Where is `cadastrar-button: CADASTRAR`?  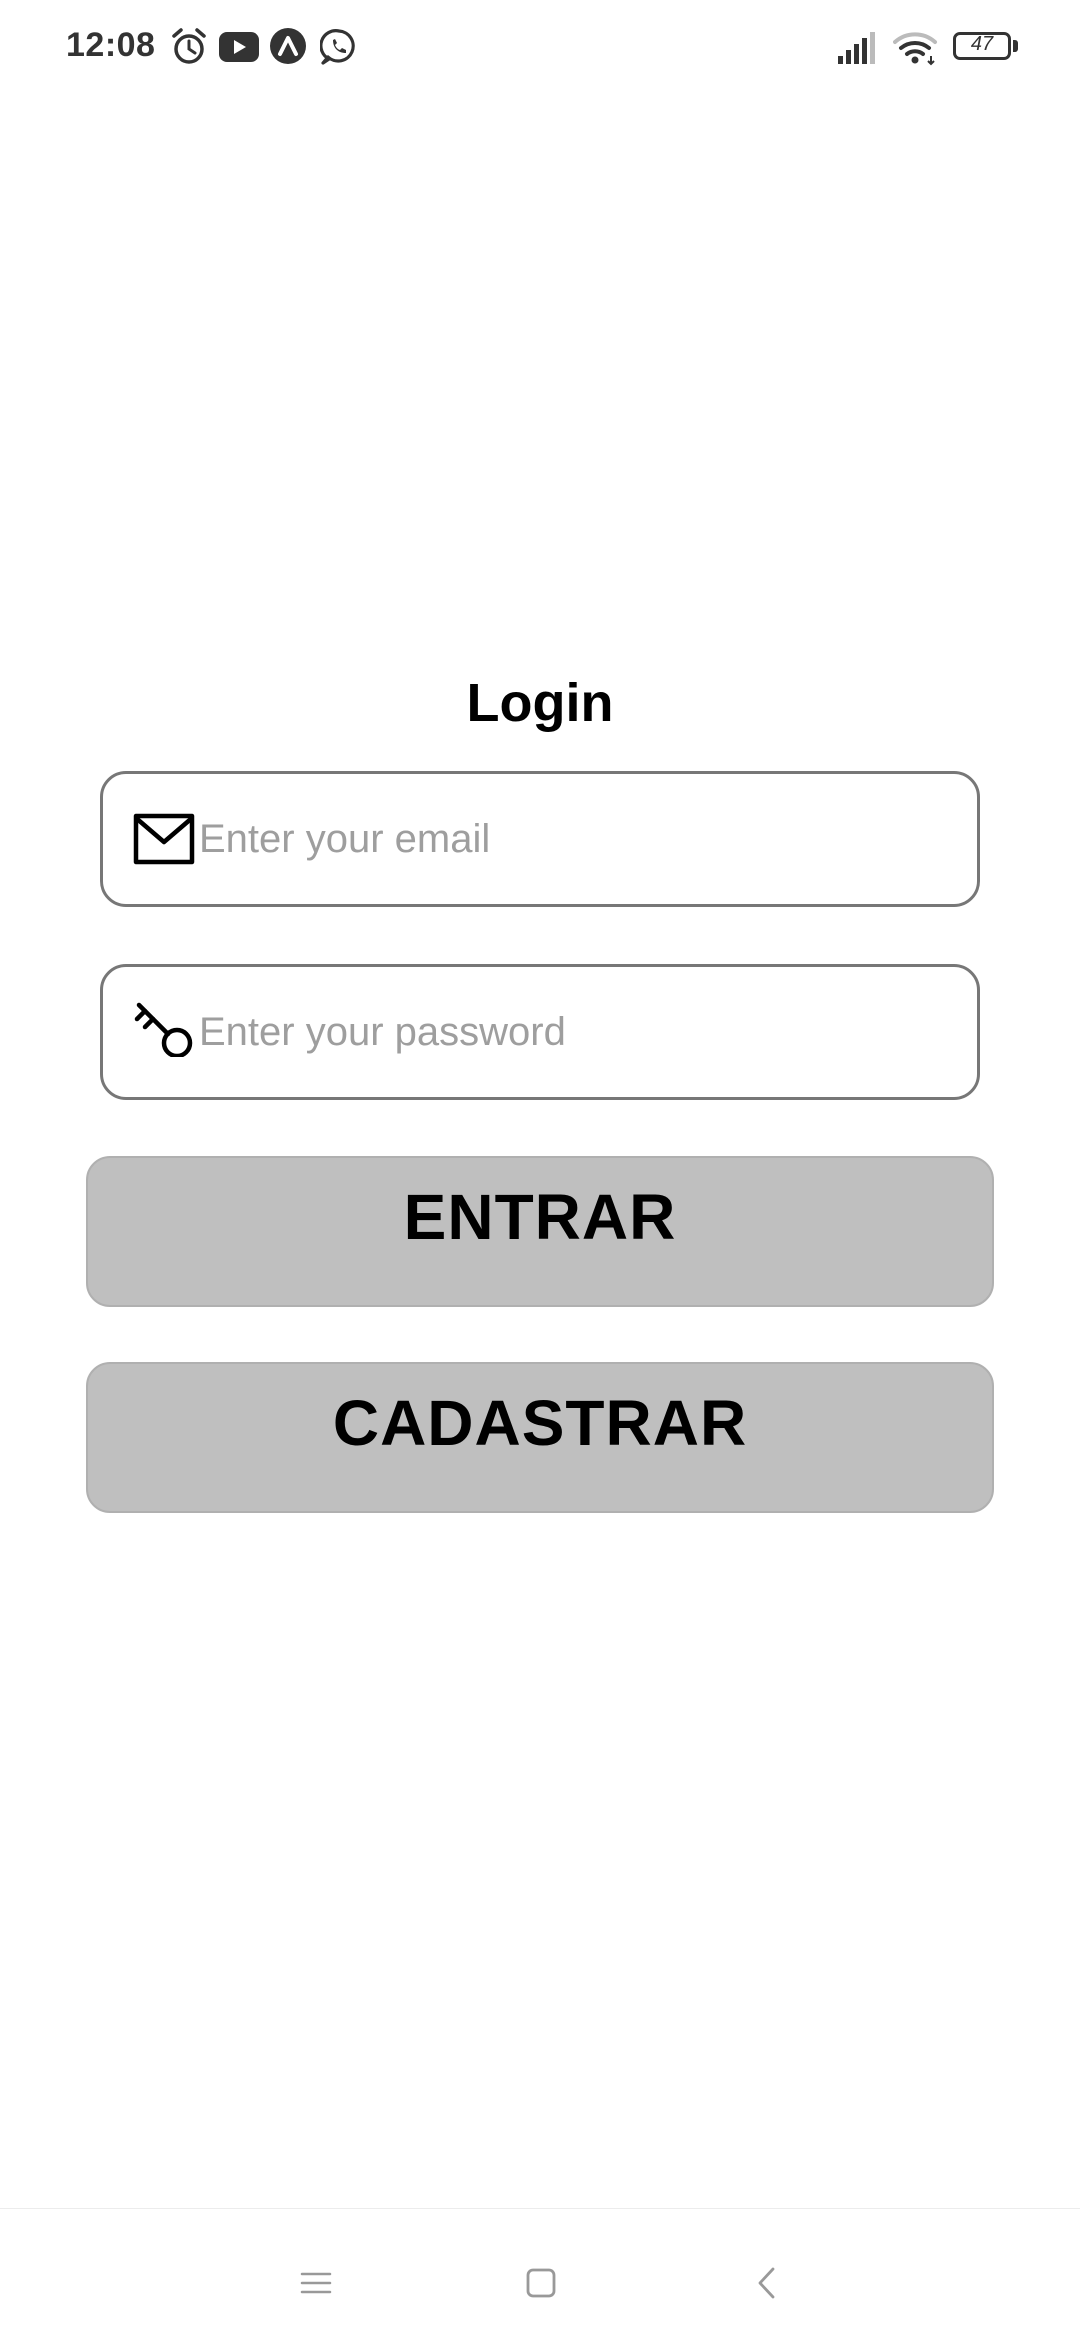 cadastrar-button: CADASTRAR is located at coordinates (540, 1437).